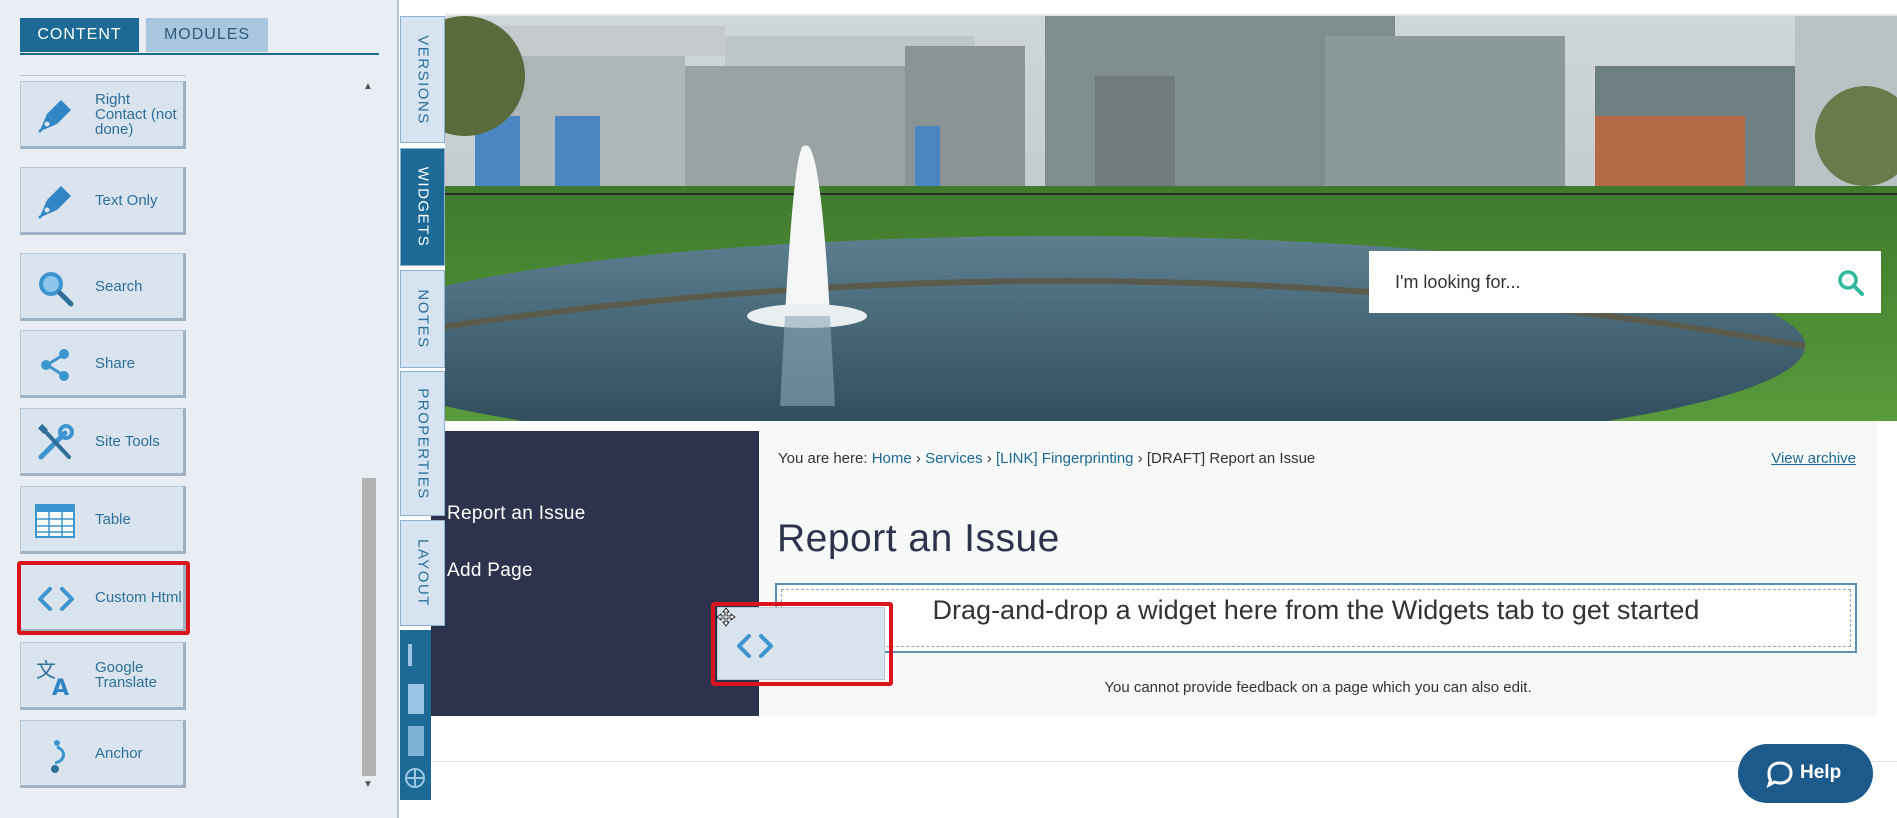  What do you see at coordinates (126, 675) in the screenshot?
I see `widget-label: Google Translate` at bounding box center [126, 675].